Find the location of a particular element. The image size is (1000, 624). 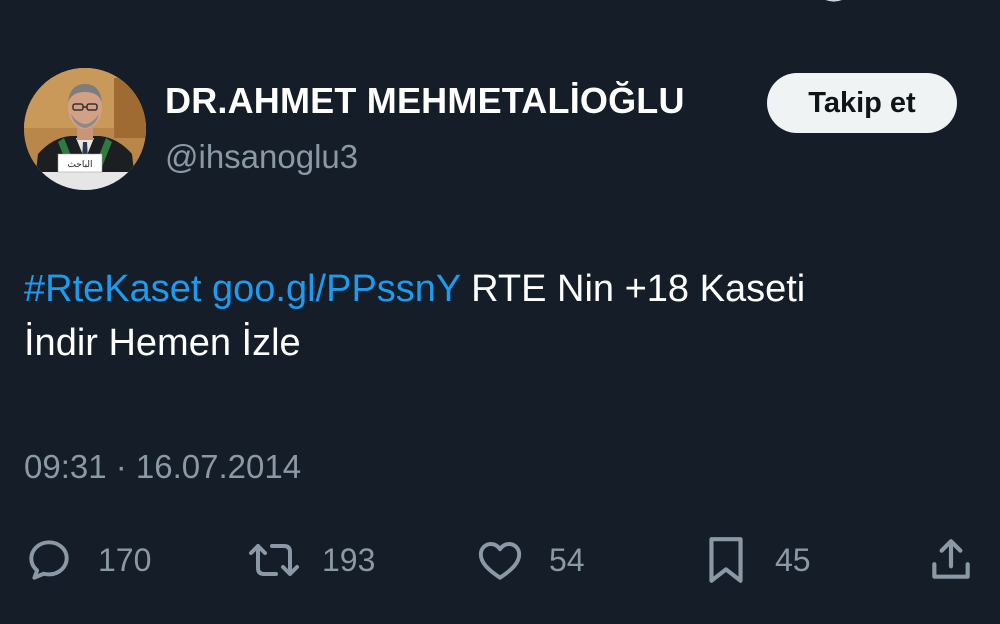

reply-button: 170 is located at coordinates (87, 560).